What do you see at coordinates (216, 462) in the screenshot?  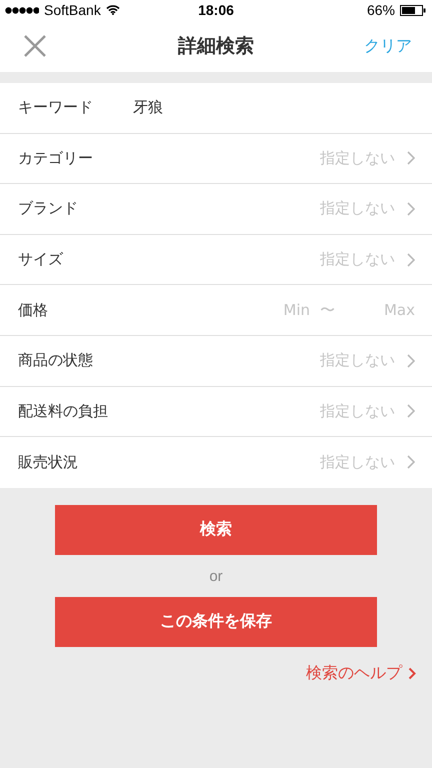 I see `filter-row: 販売状況 指定しない` at bounding box center [216, 462].